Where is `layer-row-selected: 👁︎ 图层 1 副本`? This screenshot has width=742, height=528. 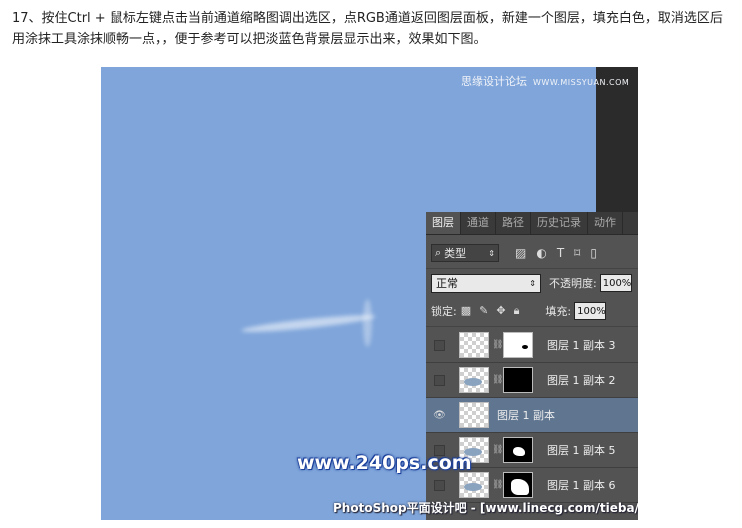 layer-row-selected: 👁︎ 图层 1 副本 is located at coordinates (532, 415).